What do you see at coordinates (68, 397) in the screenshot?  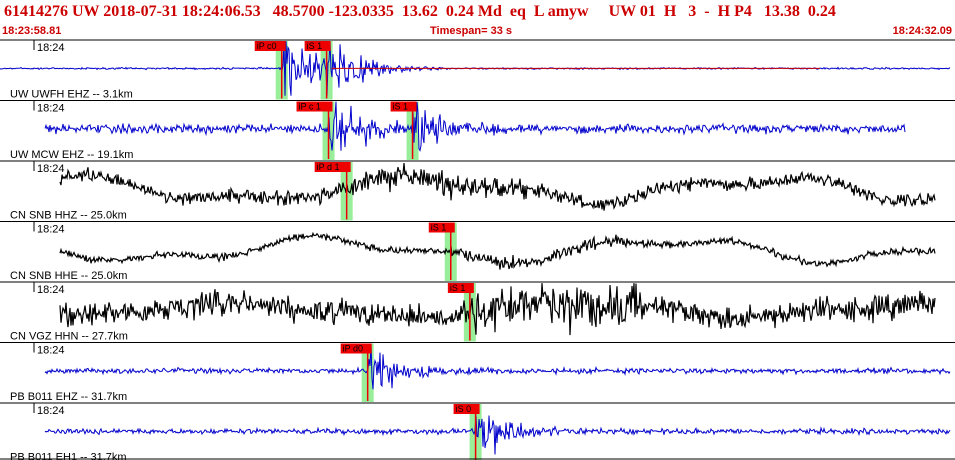 I see `station-channel-label: PB B011 EHZ -- 31.7km` at bounding box center [68, 397].